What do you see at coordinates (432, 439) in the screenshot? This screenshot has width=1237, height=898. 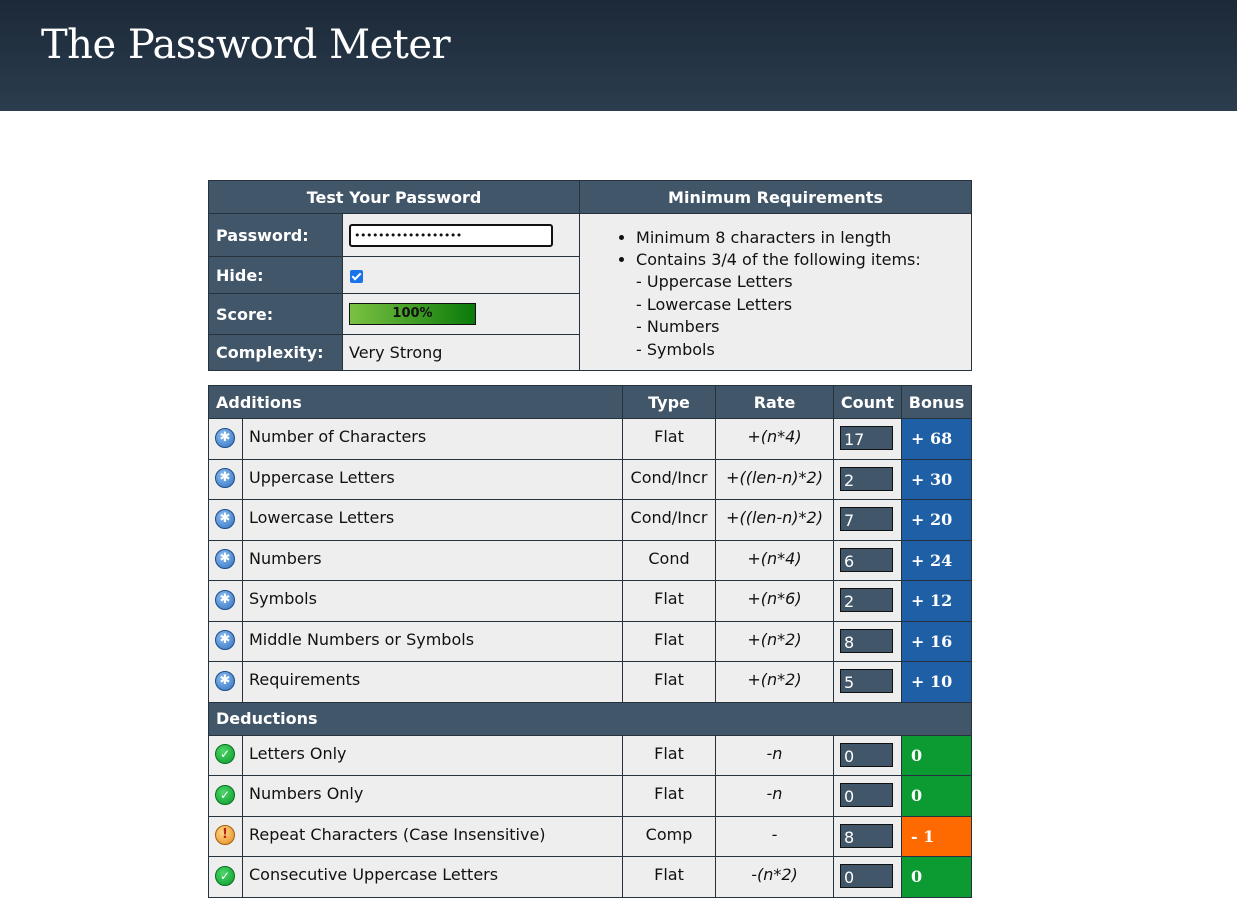 I see `row-name: Number of Characters` at bounding box center [432, 439].